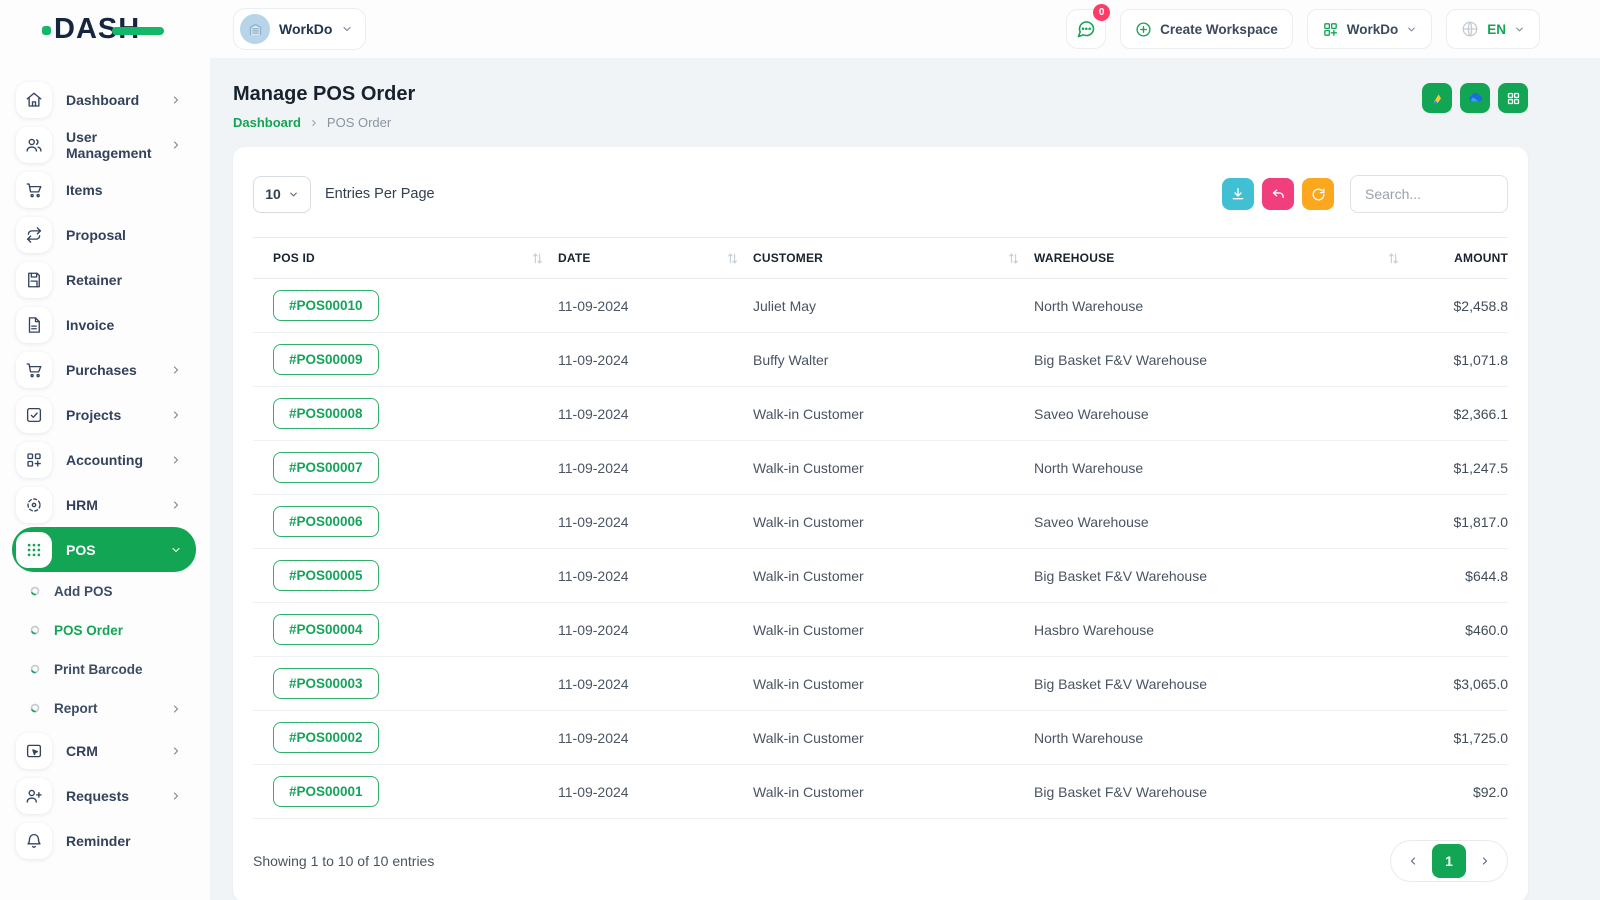 Image resolution: width=1600 pixels, height=900 pixels. What do you see at coordinates (1461, 575) in the screenshot?
I see `cell-amount: $644.8` at bounding box center [1461, 575].